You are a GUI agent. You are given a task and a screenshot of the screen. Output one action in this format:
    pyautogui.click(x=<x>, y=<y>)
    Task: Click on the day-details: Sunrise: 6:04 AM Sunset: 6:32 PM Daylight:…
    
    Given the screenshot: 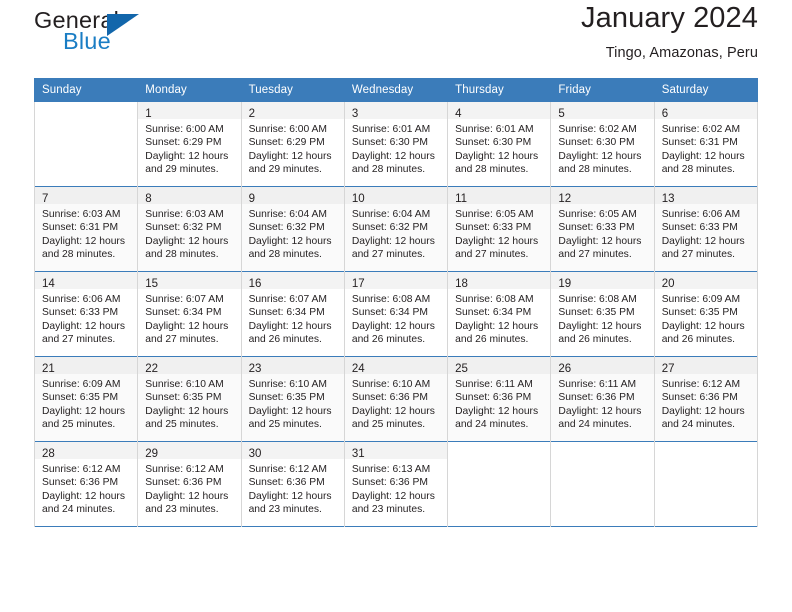 What is the action you would take?
    pyautogui.click(x=396, y=233)
    